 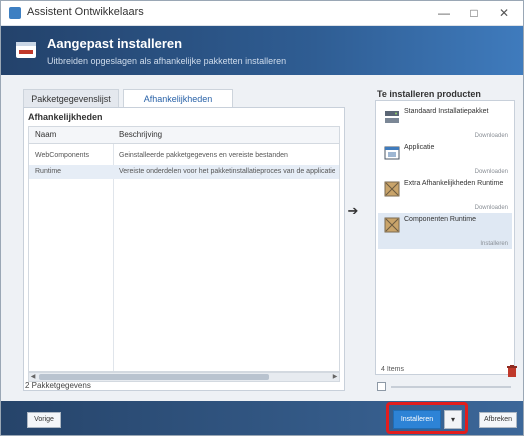 I want to click on column-divider, so click(x=113, y=249).